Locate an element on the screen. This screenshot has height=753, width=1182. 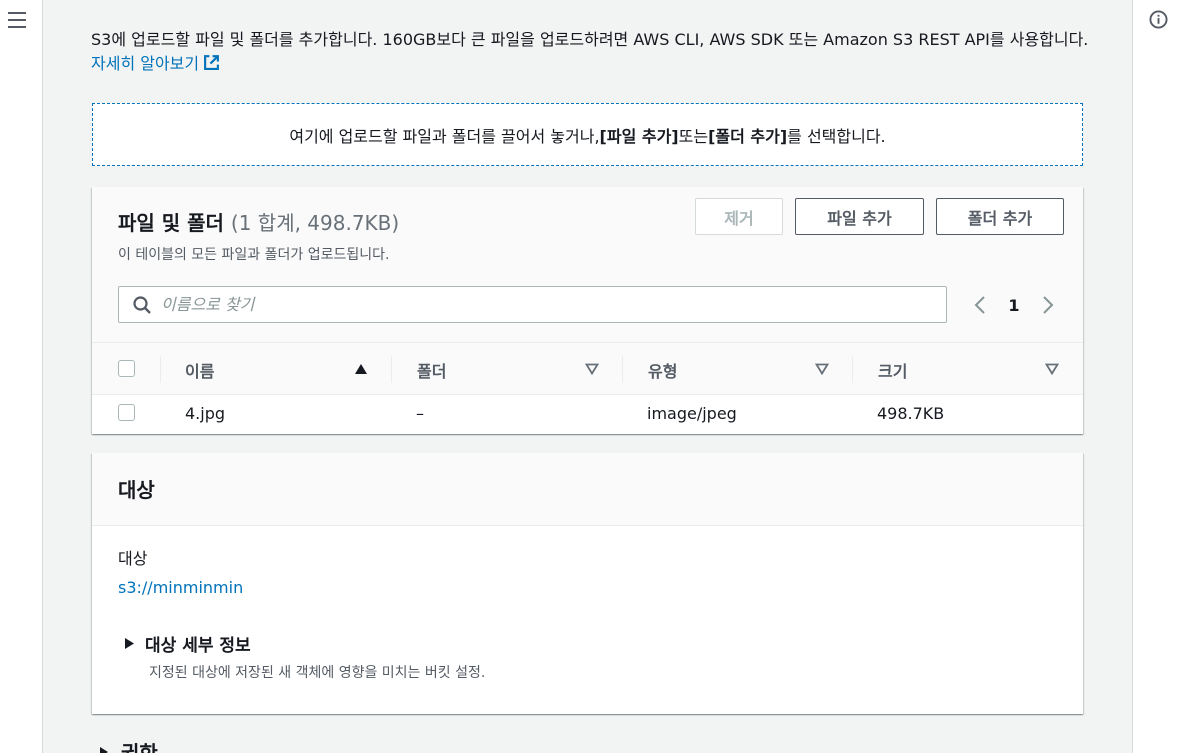
menu-icon is located at coordinates (17, 20).